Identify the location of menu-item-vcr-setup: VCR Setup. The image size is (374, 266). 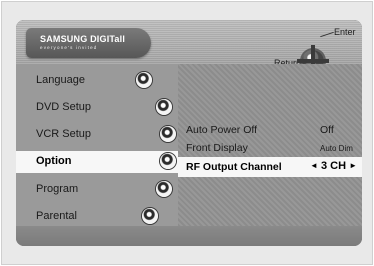
(97, 135).